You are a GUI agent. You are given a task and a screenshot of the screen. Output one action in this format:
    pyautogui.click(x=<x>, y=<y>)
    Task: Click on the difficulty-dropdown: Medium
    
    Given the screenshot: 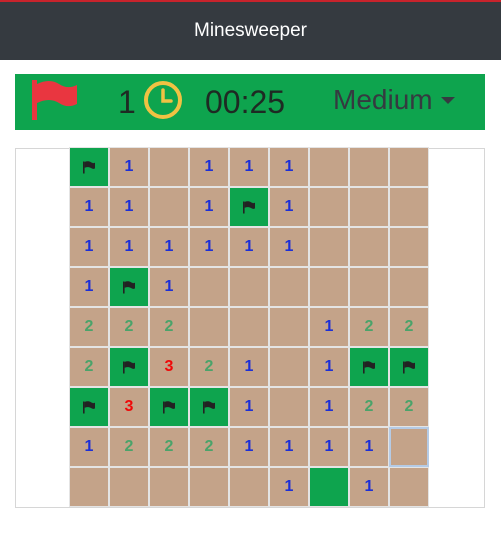 What is the action you would take?
    pyautogui.click(x=394, y=100)
    